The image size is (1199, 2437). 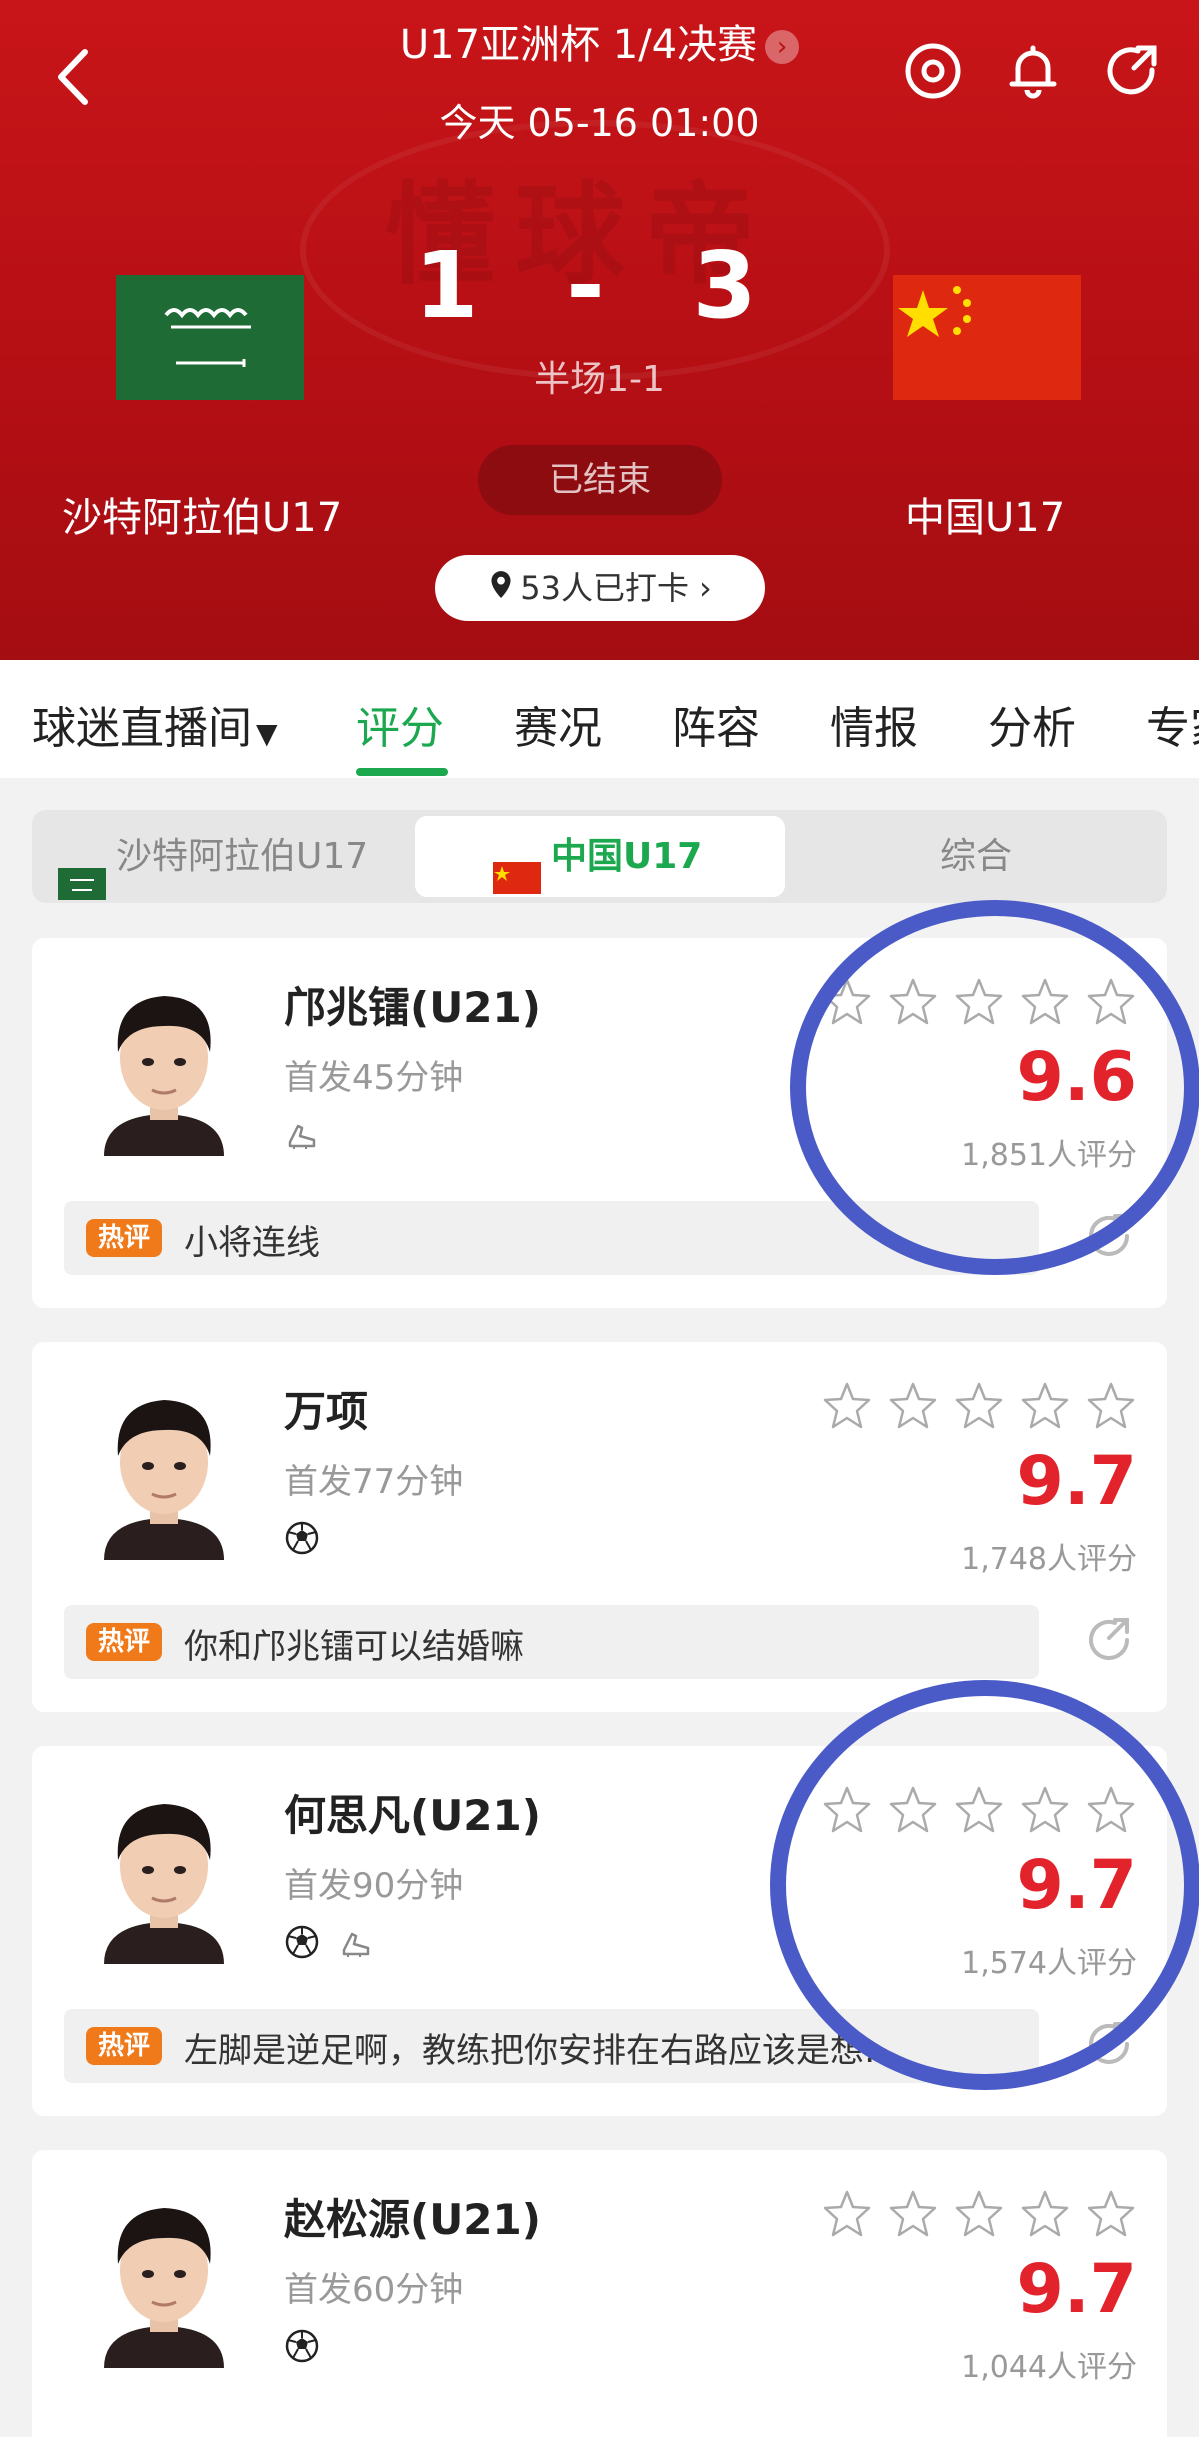 I want to click on tab-match-events: 赛况, so click(x=558, y=724).